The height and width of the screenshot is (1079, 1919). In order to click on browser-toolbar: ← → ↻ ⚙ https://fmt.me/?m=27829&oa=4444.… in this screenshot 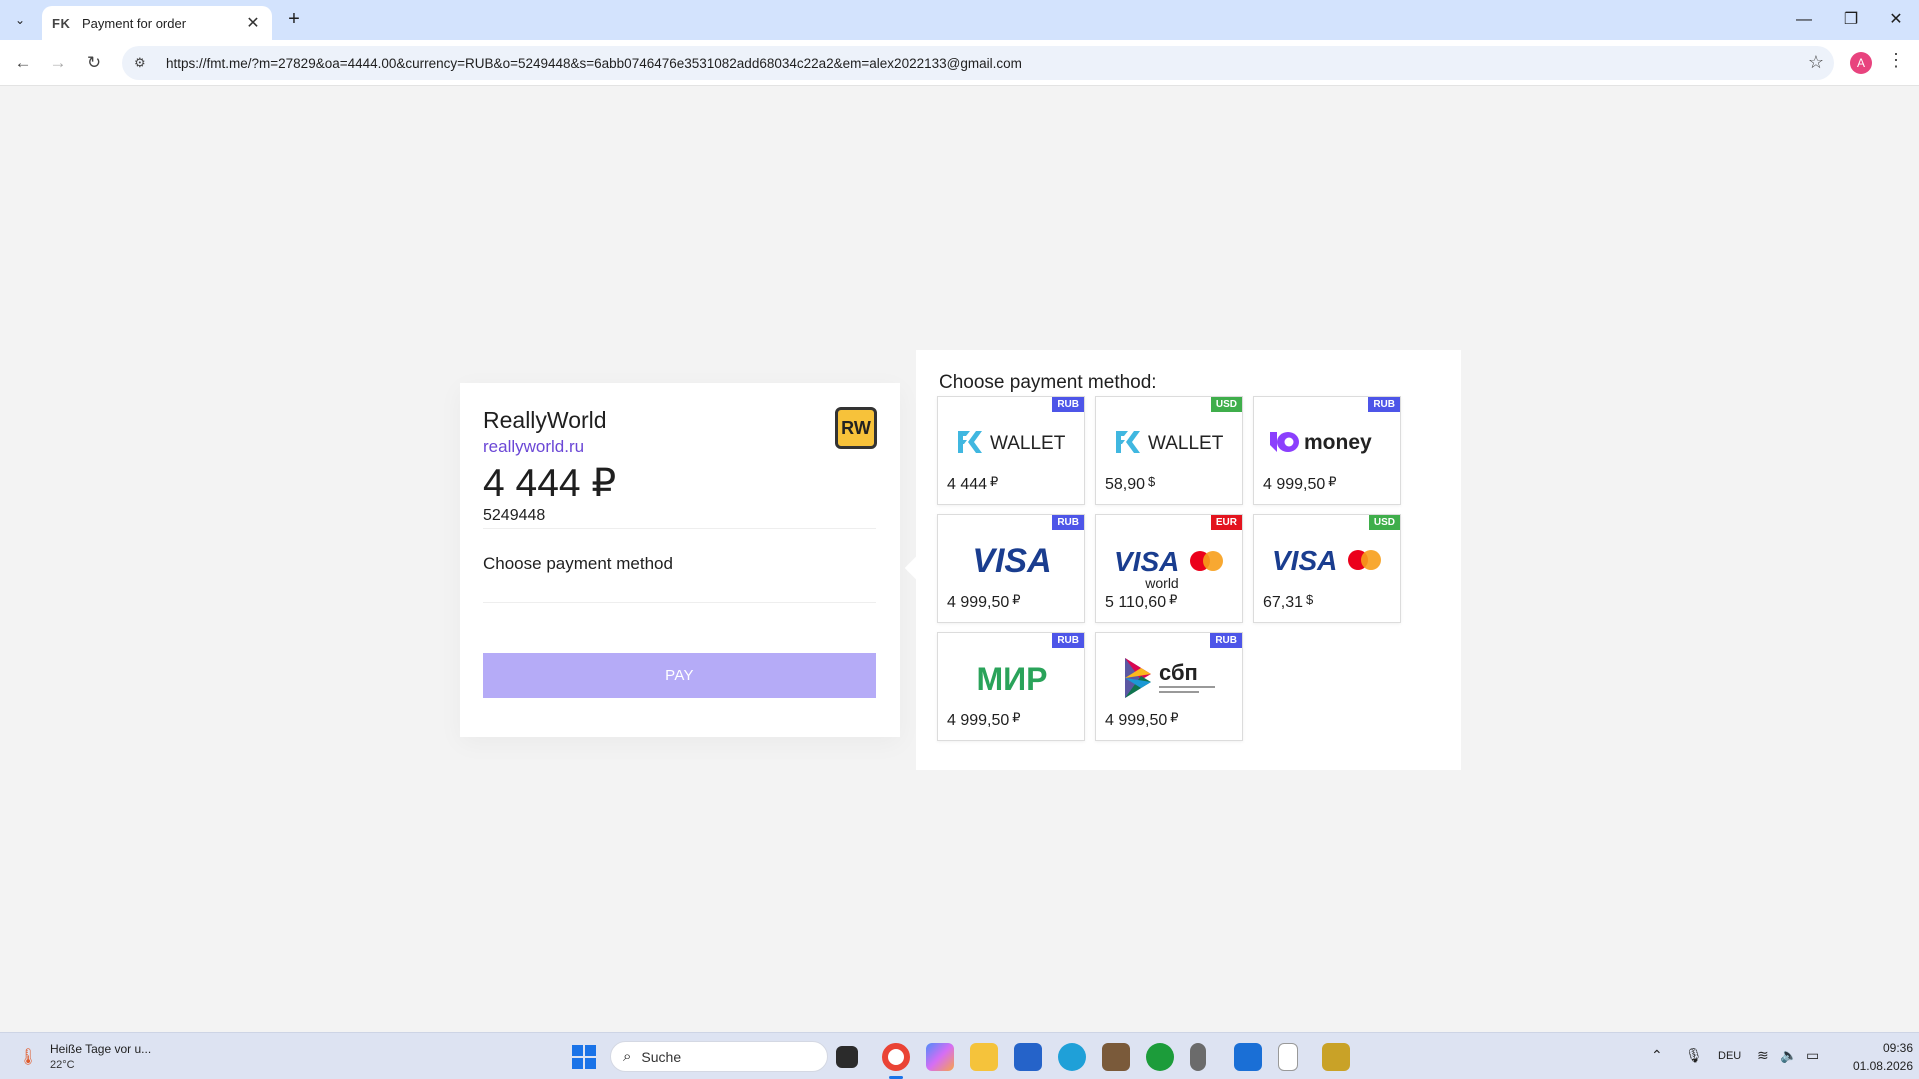, I will do `click(959, 63)`.